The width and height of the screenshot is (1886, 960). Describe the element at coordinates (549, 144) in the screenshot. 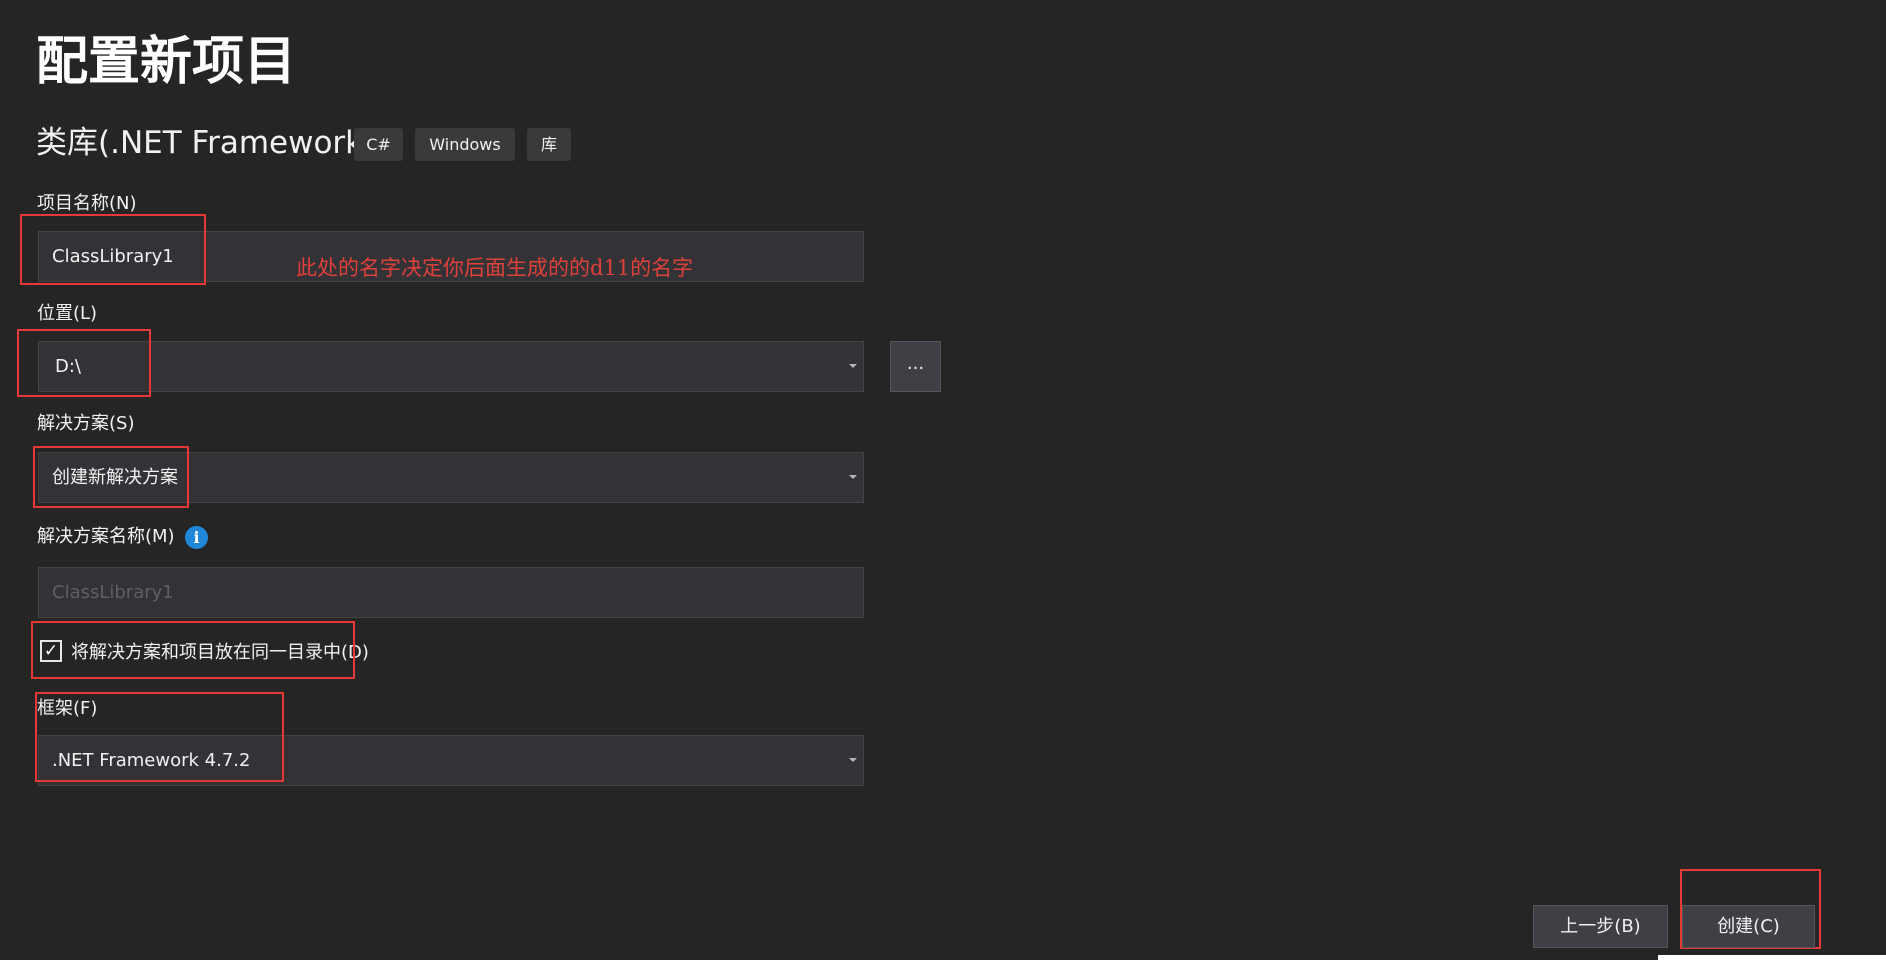

I see `tag-project-type: 库` at that location.